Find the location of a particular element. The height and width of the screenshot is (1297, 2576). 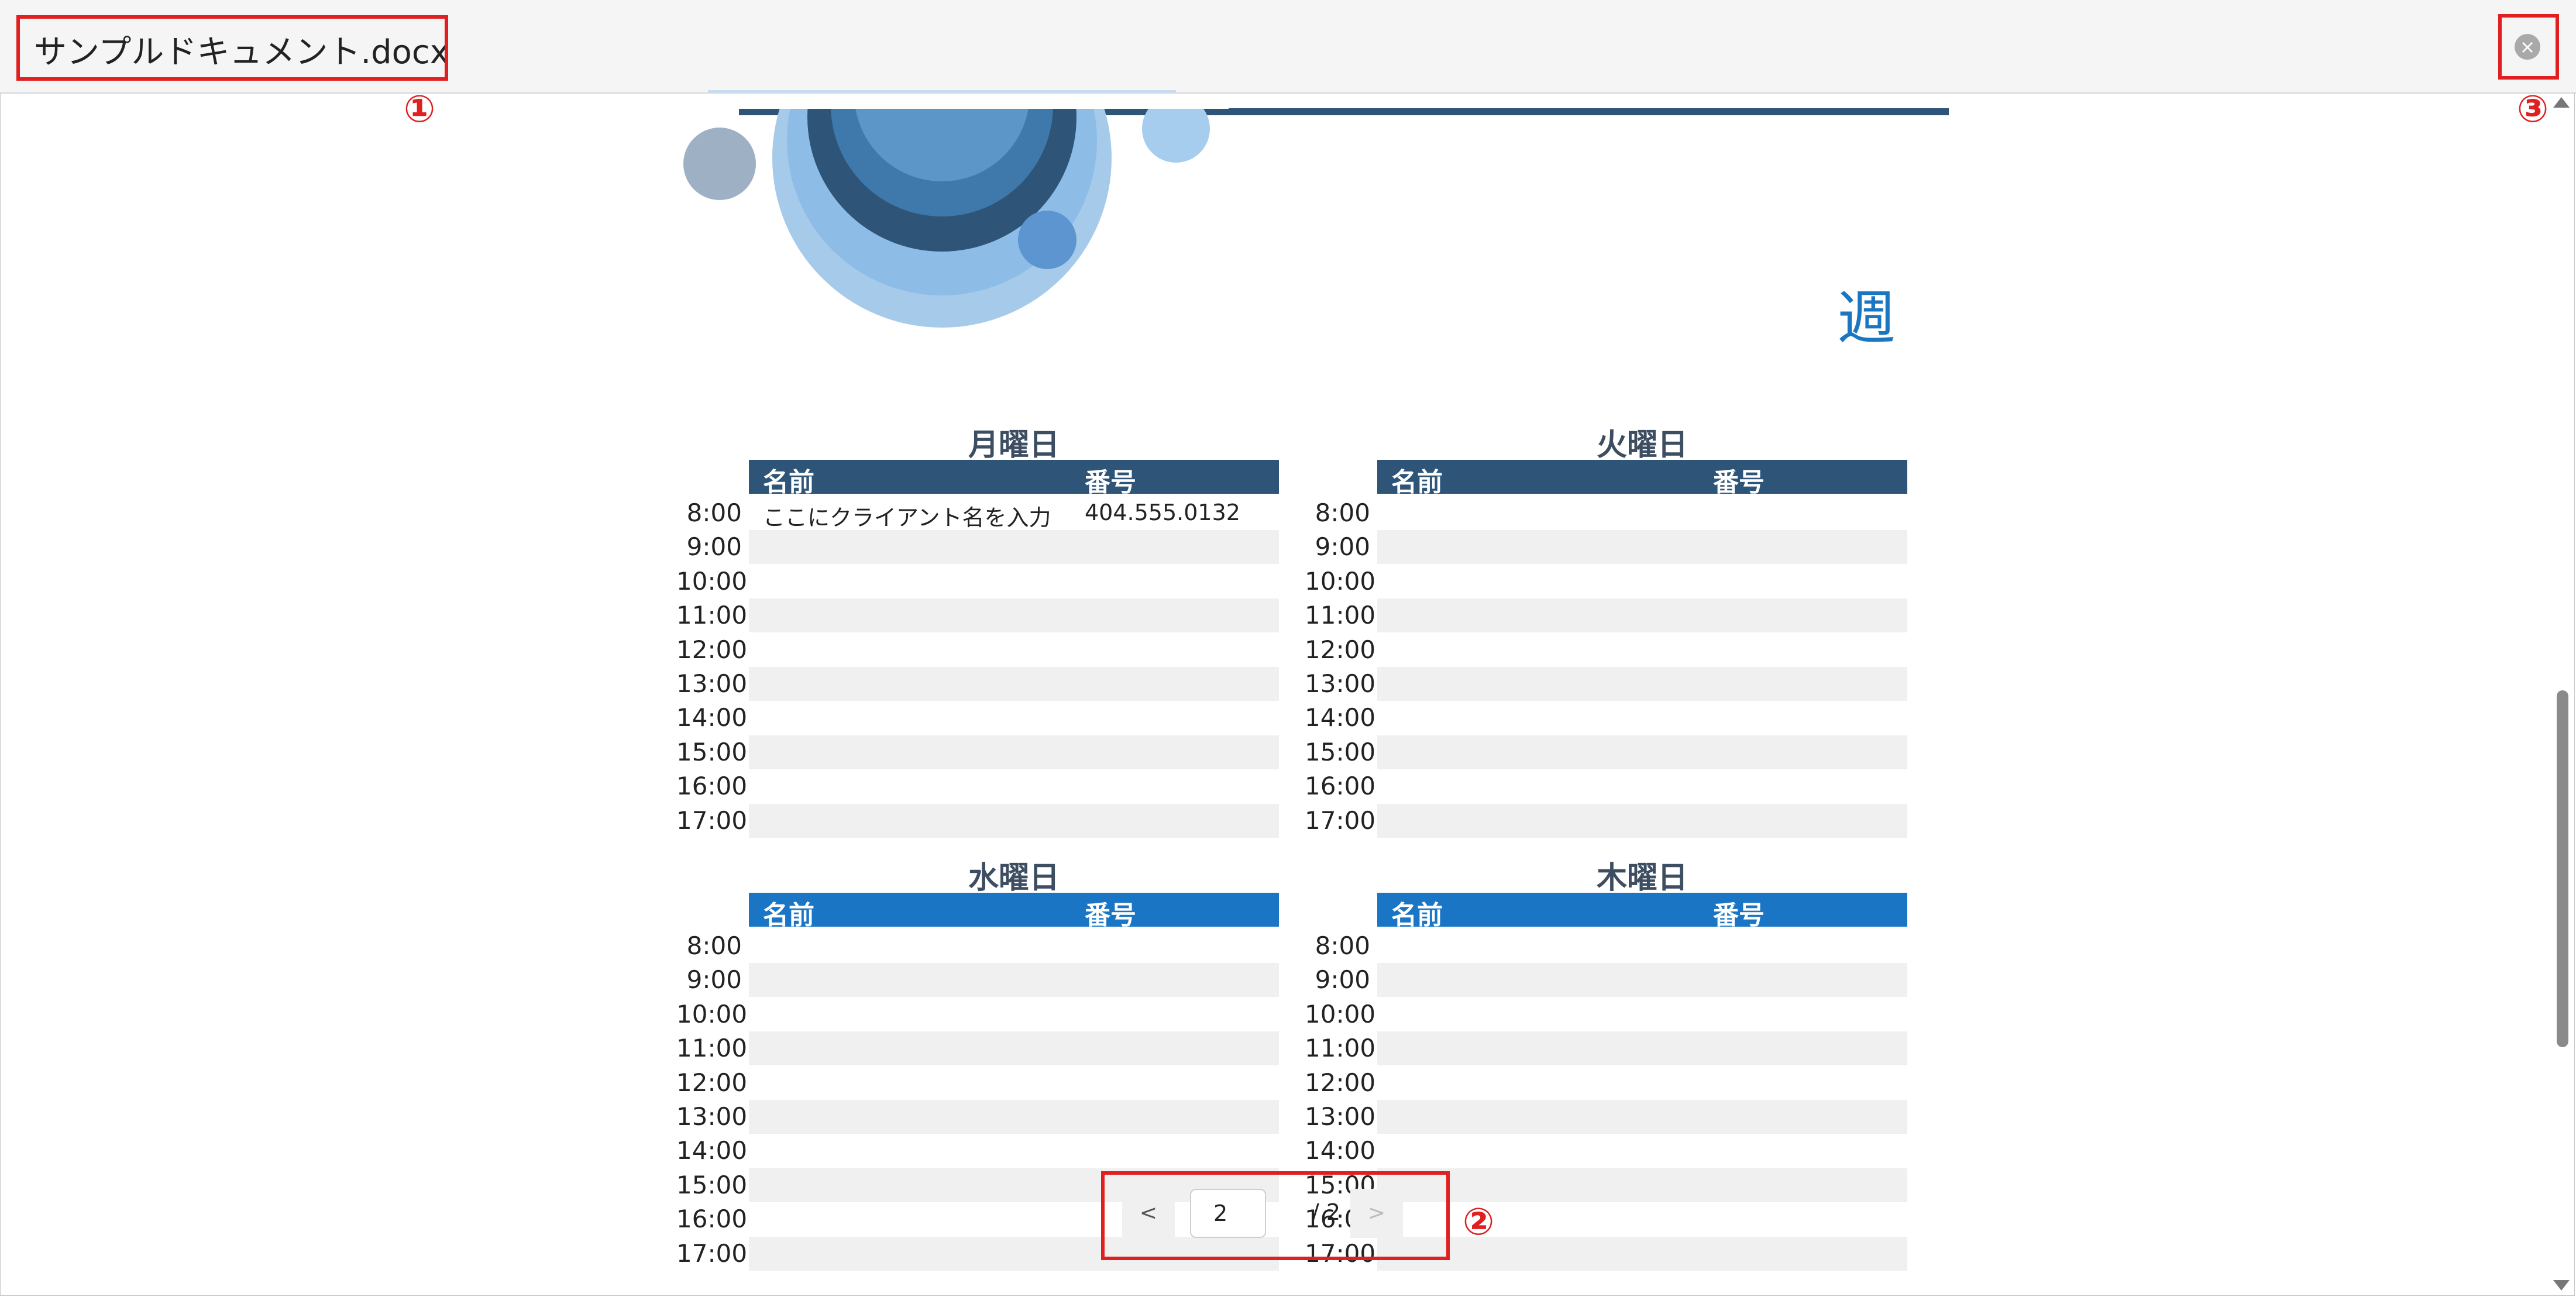

callout-number-3: ③ is located at coordinates (2533, 110).